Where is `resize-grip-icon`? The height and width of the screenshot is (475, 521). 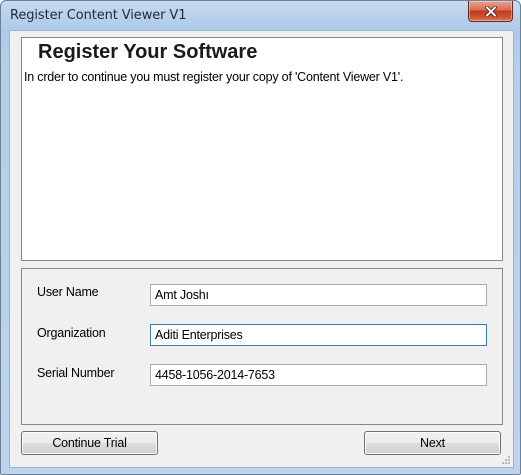 resize-grip-icon is located at coordinates (506, 460).